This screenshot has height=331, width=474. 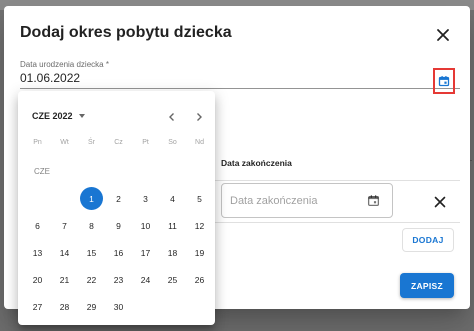 What do you see at coordinates (37, 252) in the screenshot?
I see `calendar-day: 13` at bounding box center [37, 252].